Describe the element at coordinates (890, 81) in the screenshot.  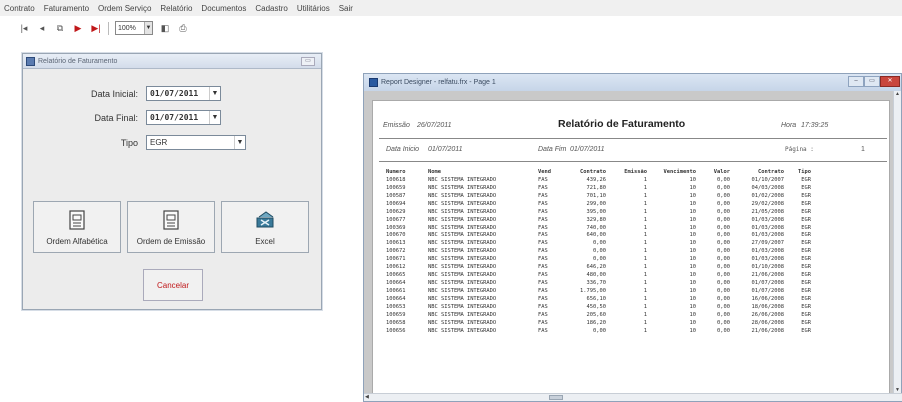
I see `close-button: ✕` at that location.